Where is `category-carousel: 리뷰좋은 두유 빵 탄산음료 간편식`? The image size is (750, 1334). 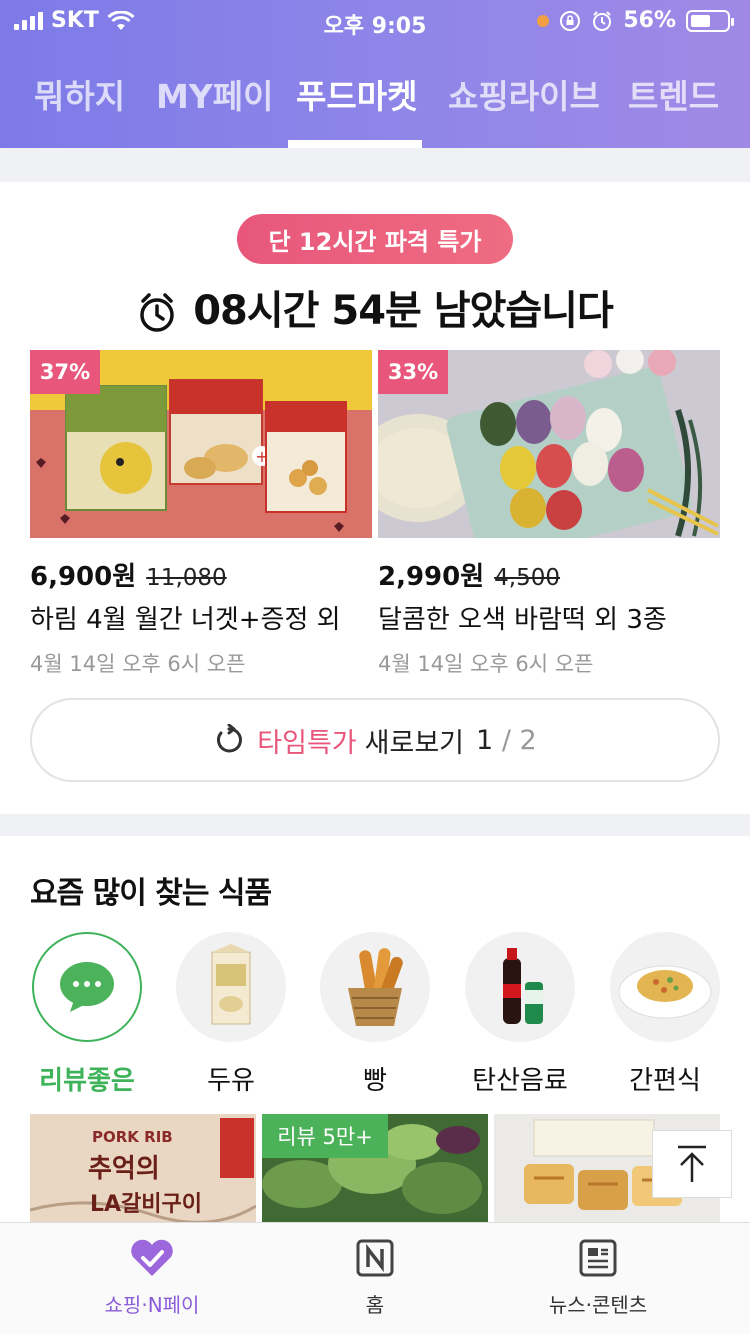 category-carousel: 리뷰좋은 두유 빵 탄산음료 간편식 is located at coordinates (375, 1017).